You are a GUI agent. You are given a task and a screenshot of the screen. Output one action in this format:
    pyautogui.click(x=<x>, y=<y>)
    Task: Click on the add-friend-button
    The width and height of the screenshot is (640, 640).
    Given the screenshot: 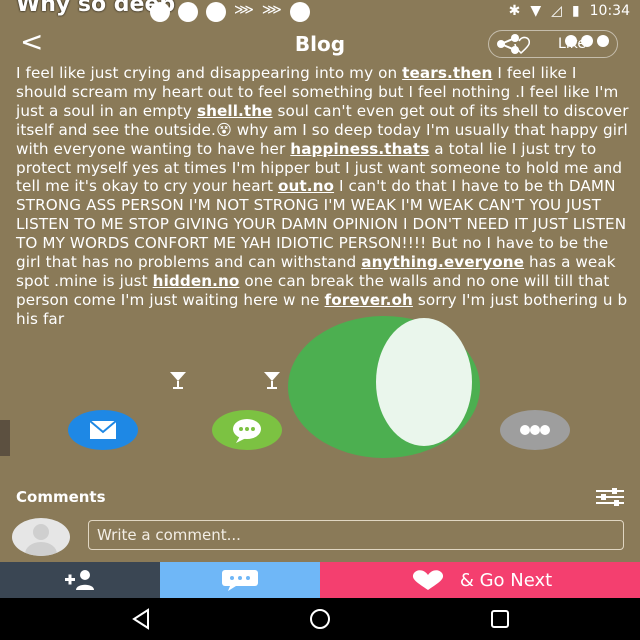 What is the action you would take?
    pyautogui.click(x=80, y=580)
    